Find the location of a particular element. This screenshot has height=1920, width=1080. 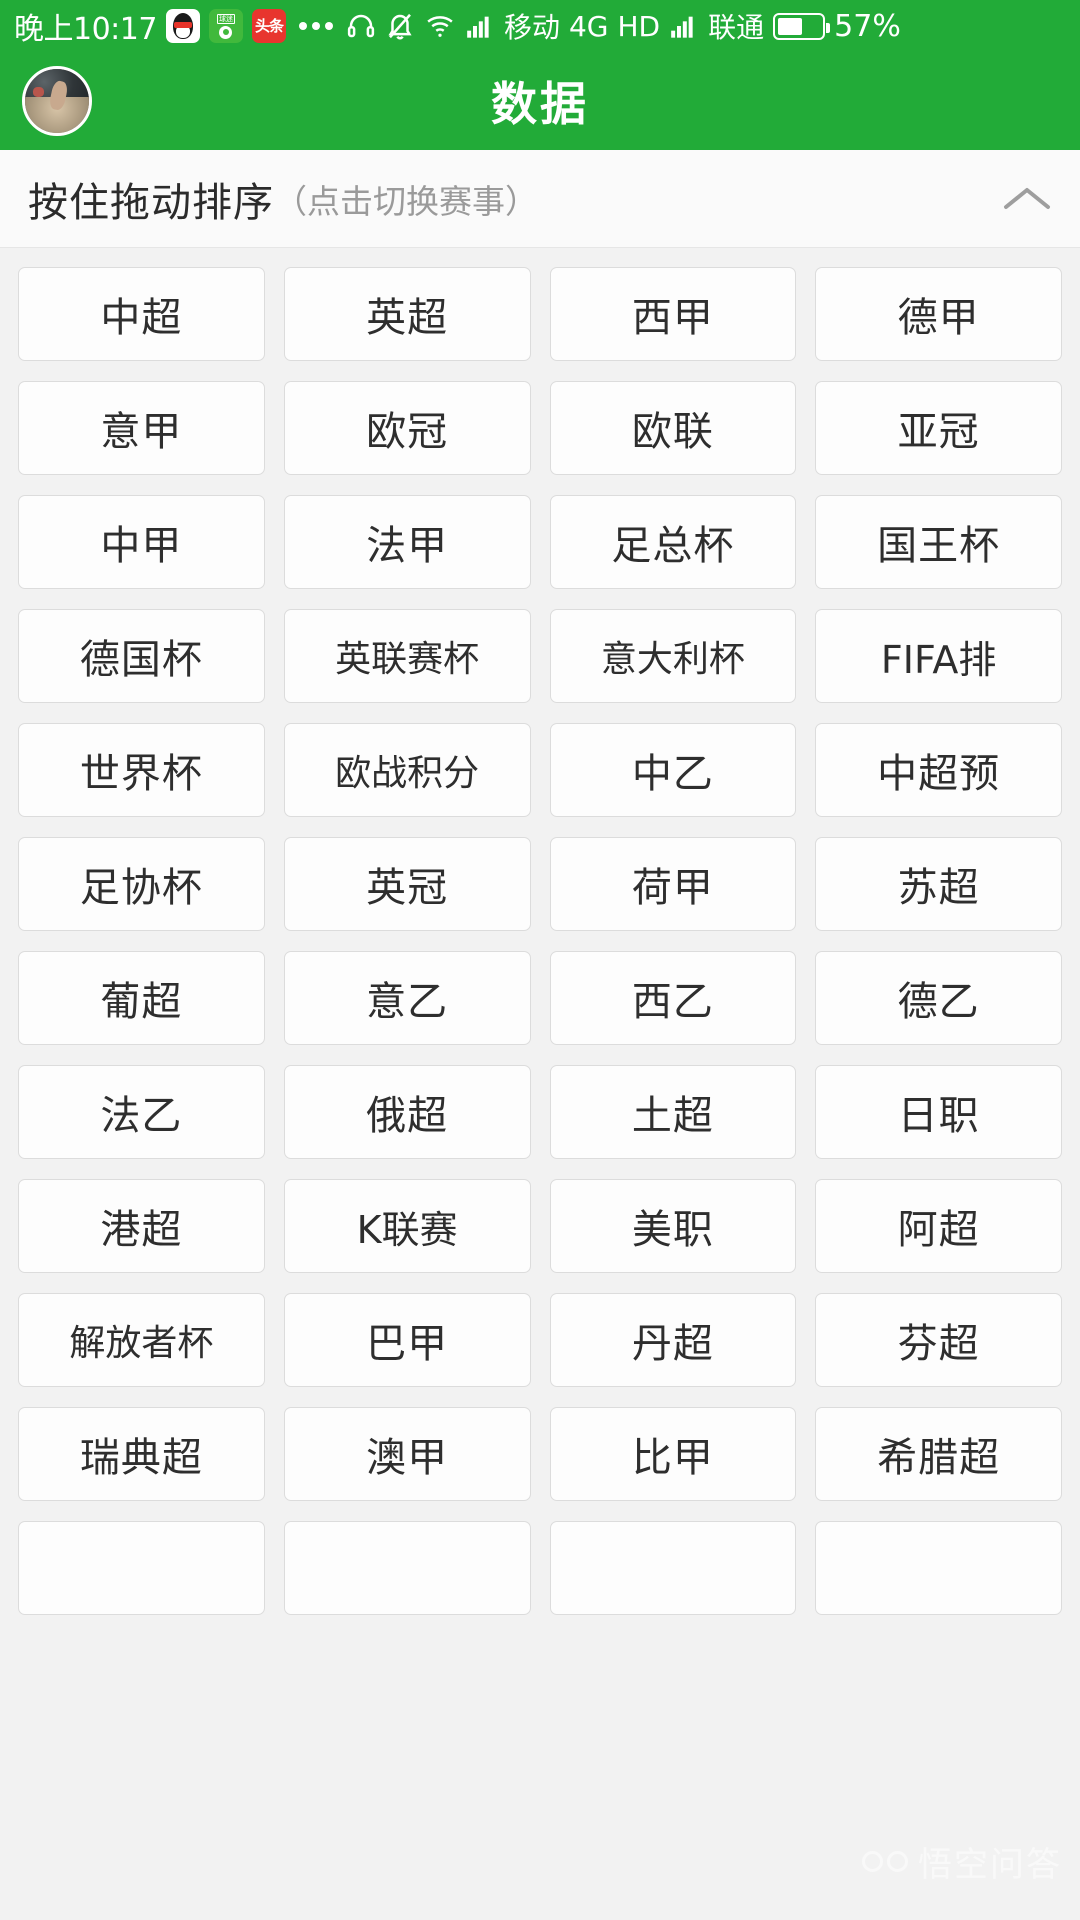

league-cell-巴甲: 巴甲 is located at coordinates (407, 1340).